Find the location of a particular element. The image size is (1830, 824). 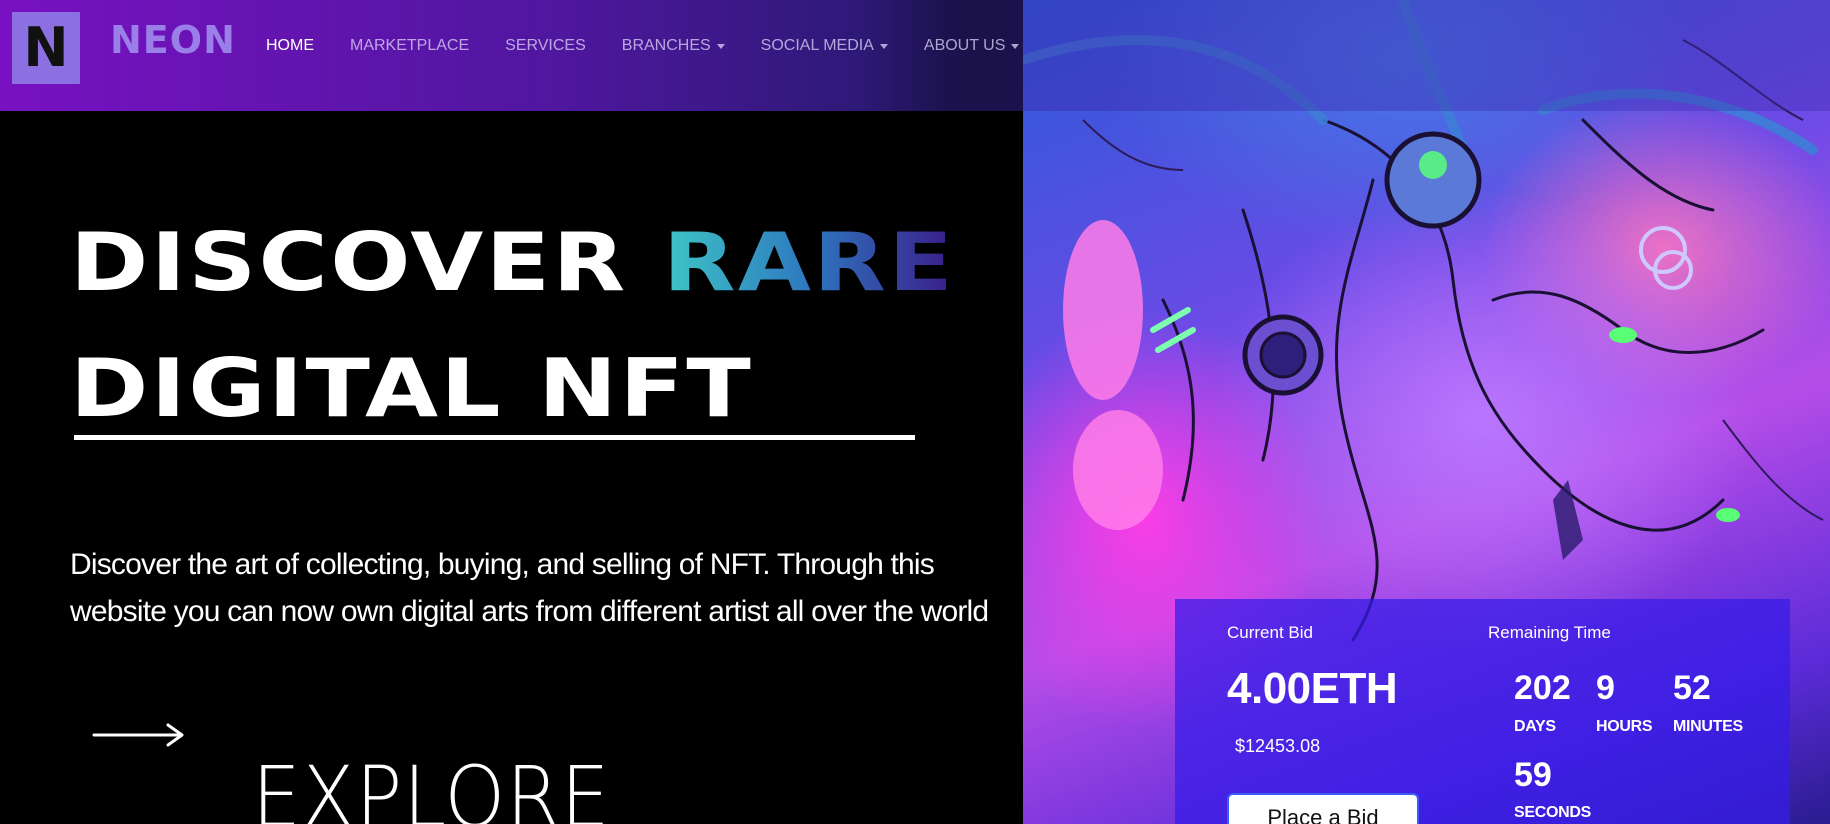

nav-item-label: MARKETPLACE is located at coordinates (410, 45).